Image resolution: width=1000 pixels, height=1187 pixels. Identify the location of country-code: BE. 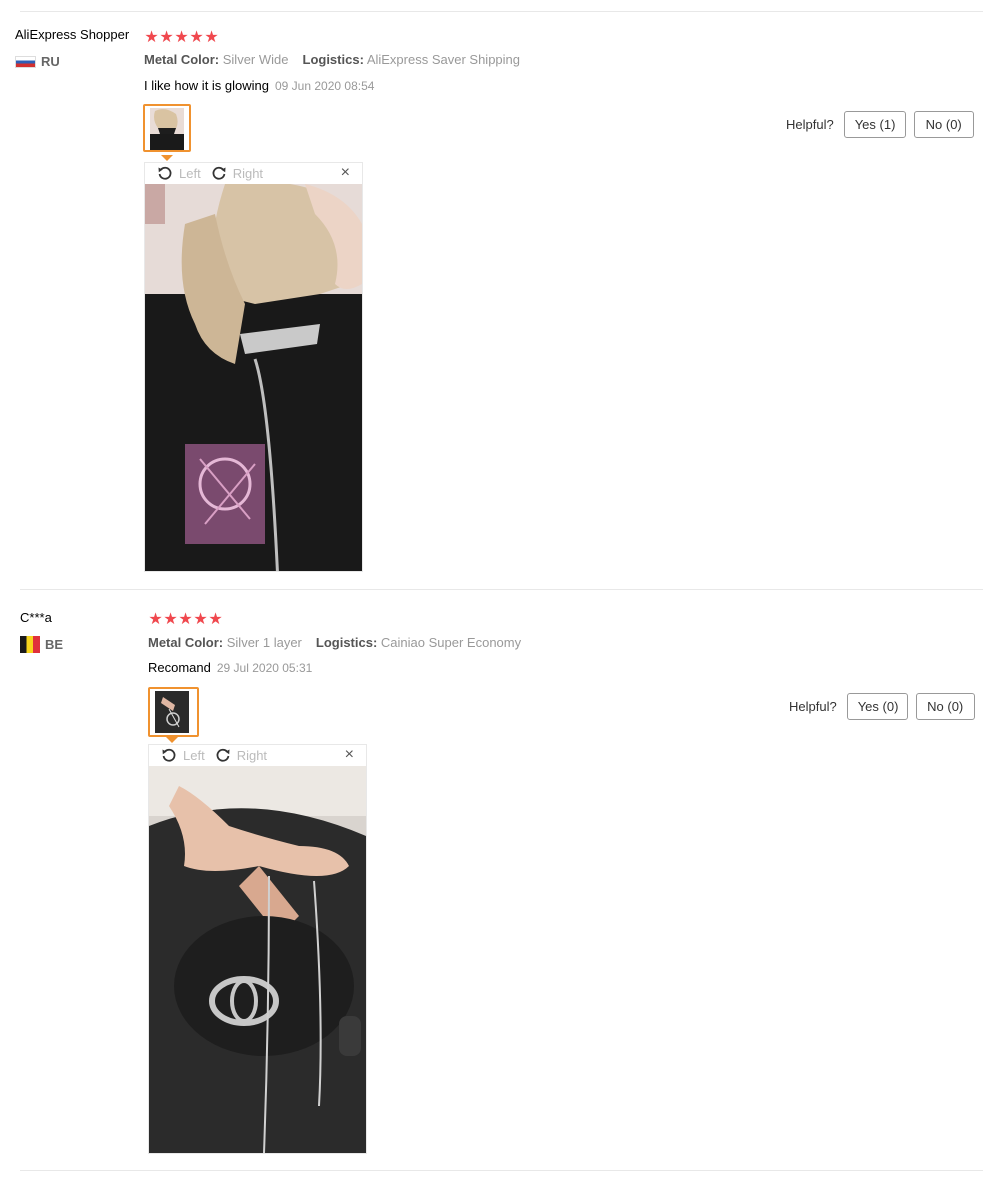
(54, 644).